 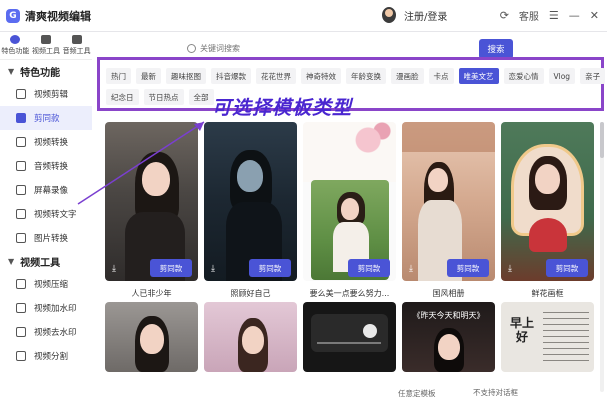 I want to click on eraser-icon, so click(x=21, y=332).